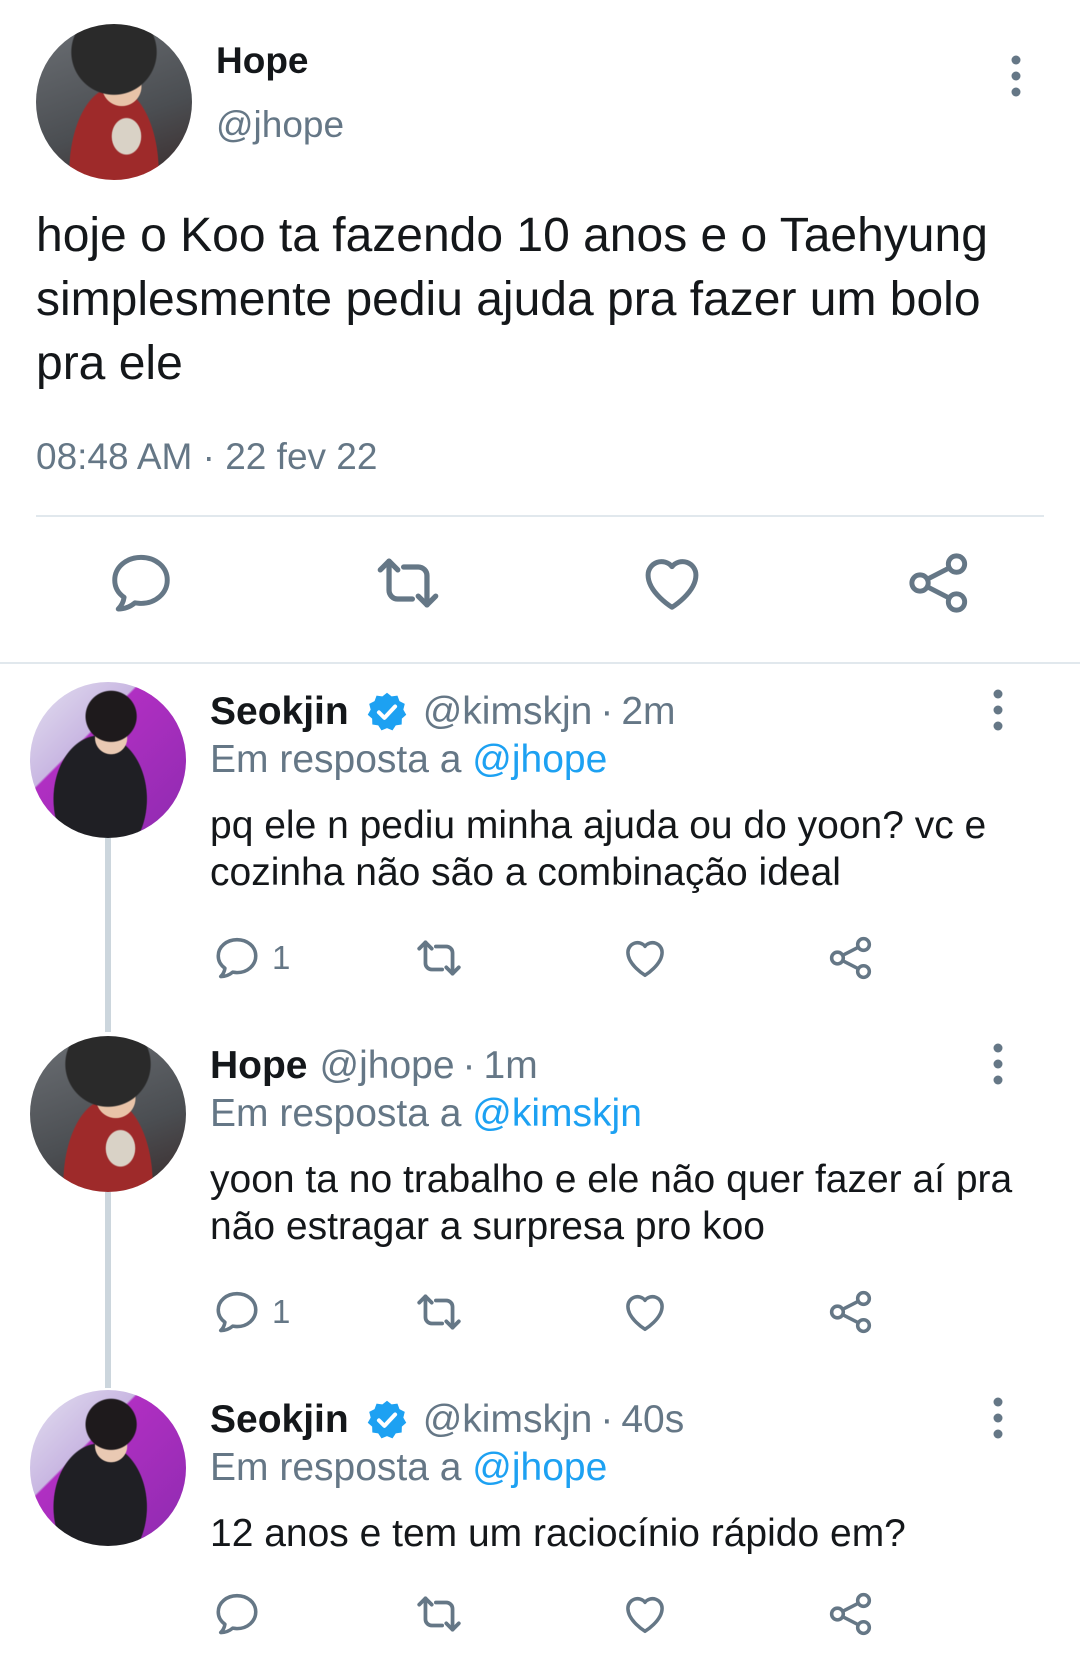 This screenshot has width=1080, height=1671. Describe the element at coordinates (510, 1065) in the screenshot. I see `reply-time: 1m` at that location.